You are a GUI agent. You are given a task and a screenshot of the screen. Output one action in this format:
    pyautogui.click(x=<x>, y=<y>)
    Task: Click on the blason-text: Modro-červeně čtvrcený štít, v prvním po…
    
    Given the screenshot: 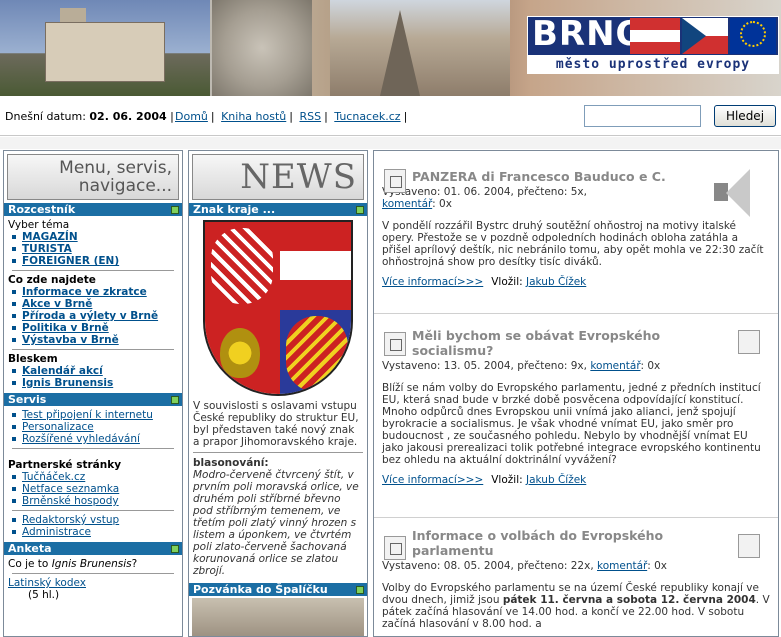 What is the action you would take?
    pyautogui.click(x=276, y=523)
    